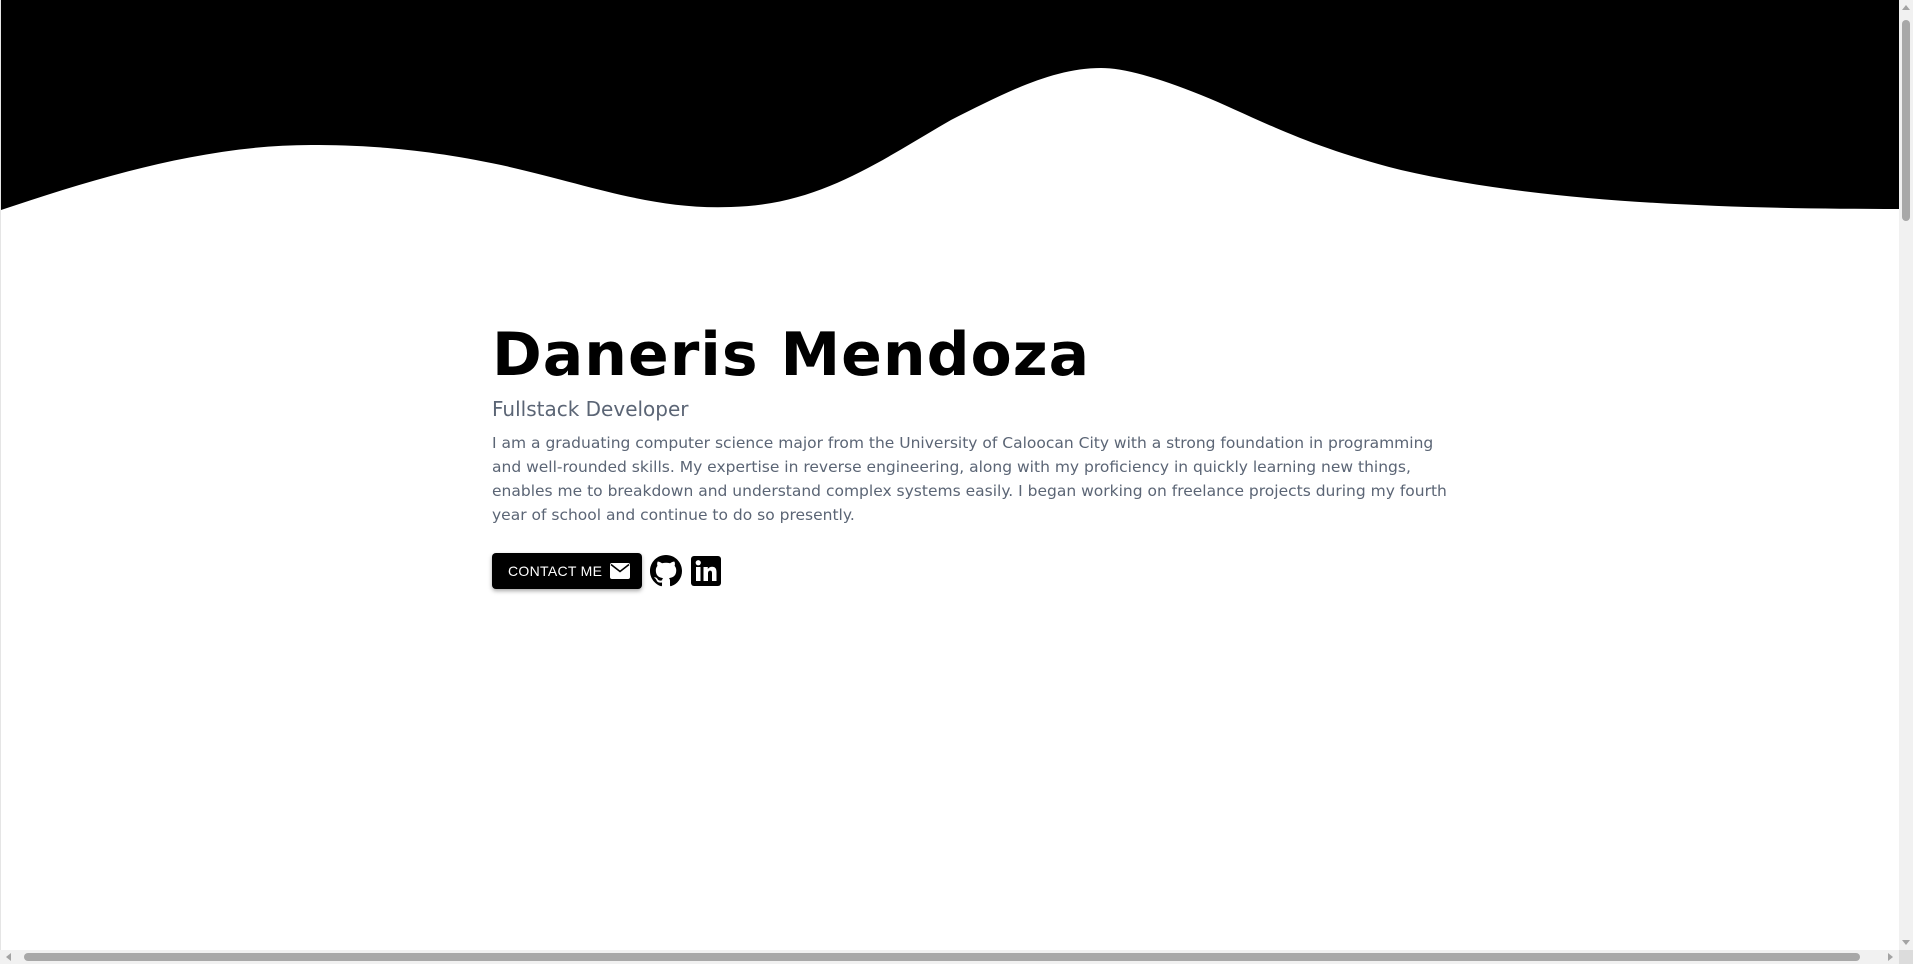 The width and height of the screenshot is (1913, 964). What do you see at coordinates (1906, 7) in the screenshot?
I see `scroll-up-arrow-icon` at bounding box center [1906, 7].